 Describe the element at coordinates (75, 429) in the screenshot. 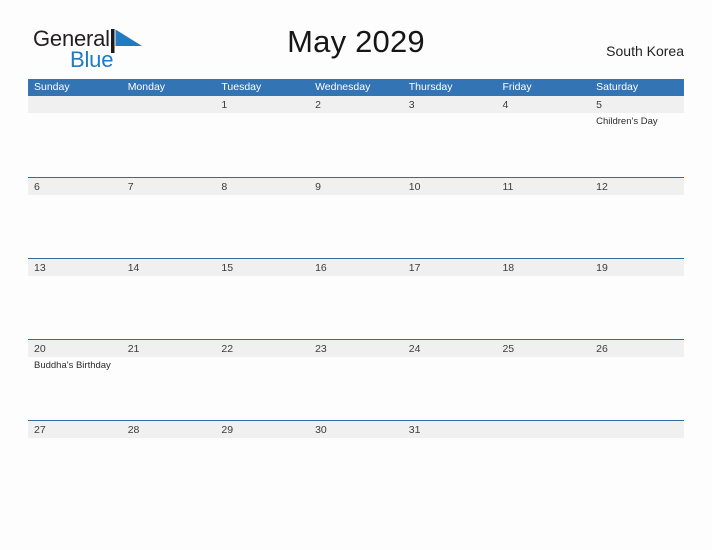

I see `day-number-27: 27` at that location.